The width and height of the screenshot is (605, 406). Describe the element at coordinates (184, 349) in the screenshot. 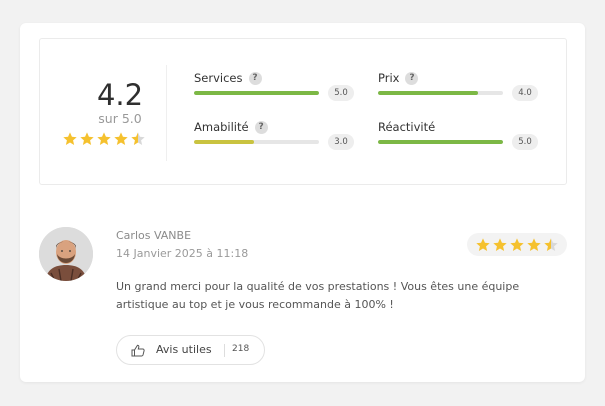

I see `helpful-label: Avis utiles` at that location.